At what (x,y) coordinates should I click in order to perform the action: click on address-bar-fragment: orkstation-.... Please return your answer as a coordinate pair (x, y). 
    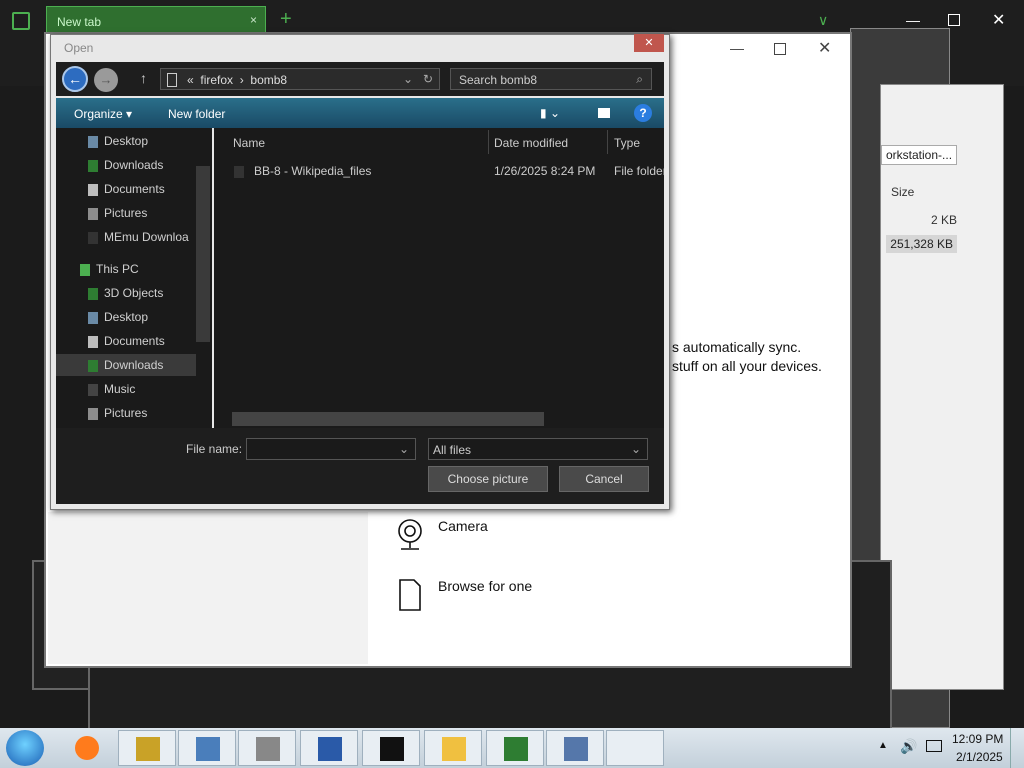
    Looking at the image, I should click on (919, 155).